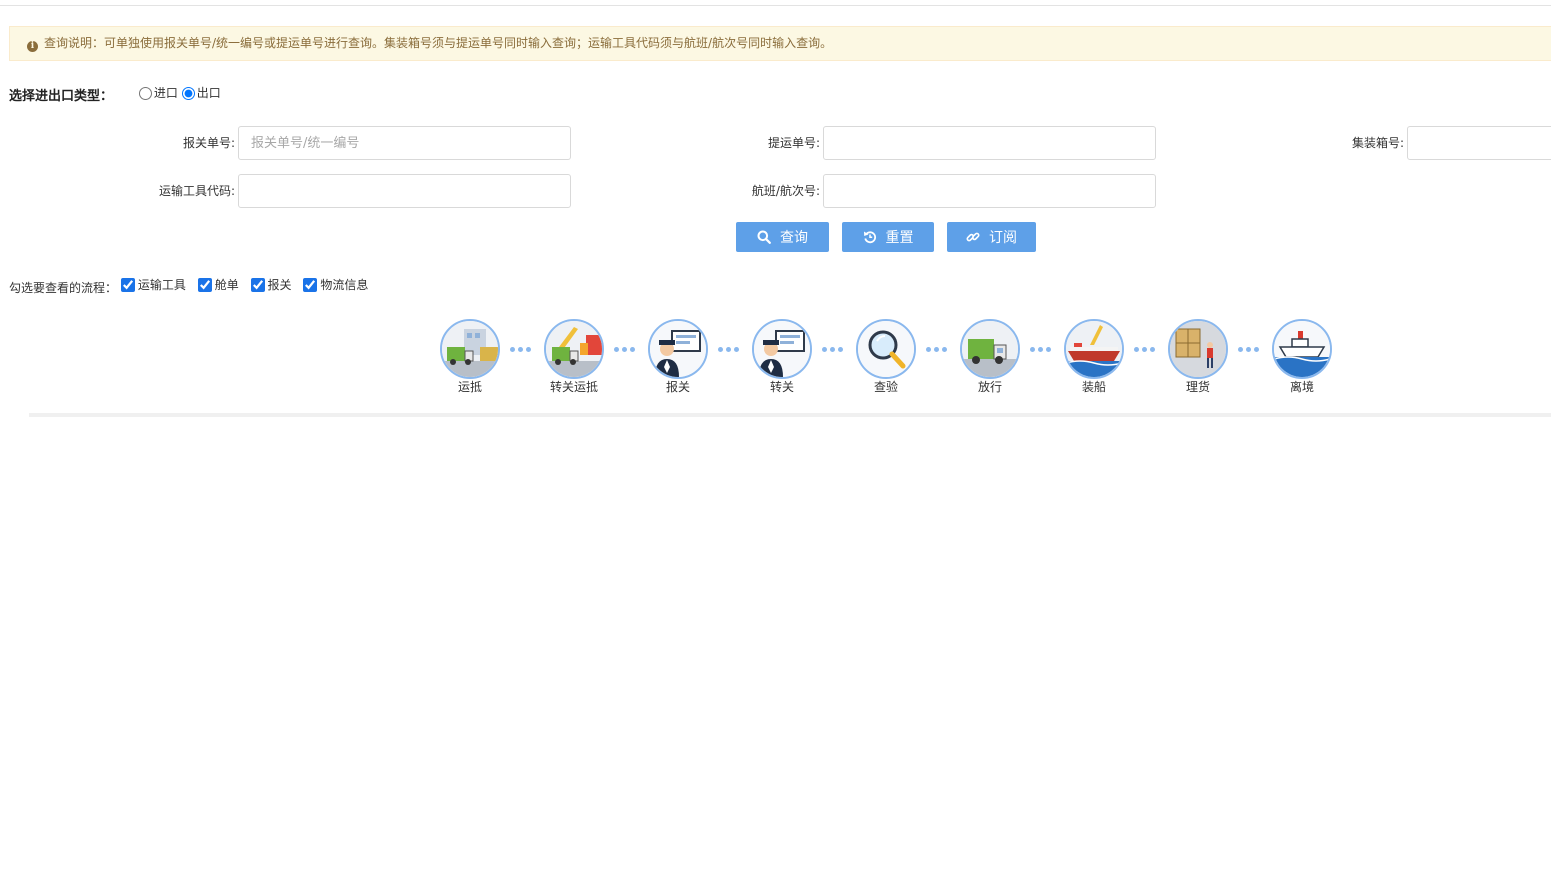  Describe the element at coordinates (208, 143) in the screenshot. I see `declaration-no-label: 报关单号:` at that location.